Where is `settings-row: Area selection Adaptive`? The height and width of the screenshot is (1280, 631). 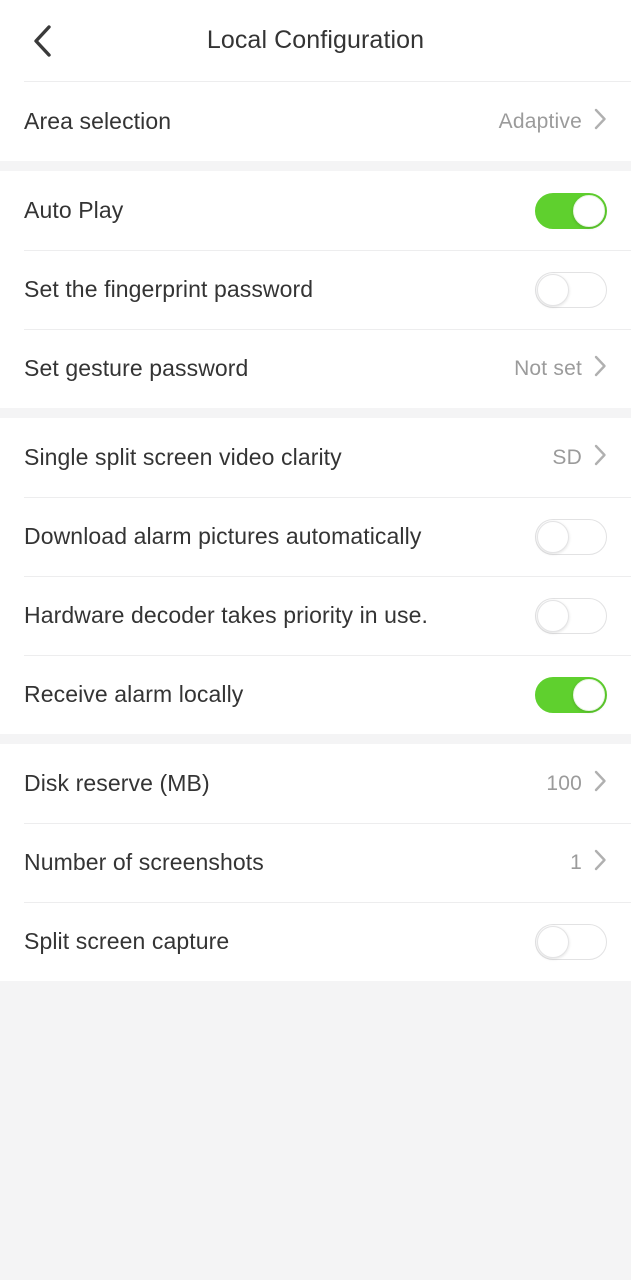 settings-row: Area selection Adaptive is located at coordinates (315, 121).